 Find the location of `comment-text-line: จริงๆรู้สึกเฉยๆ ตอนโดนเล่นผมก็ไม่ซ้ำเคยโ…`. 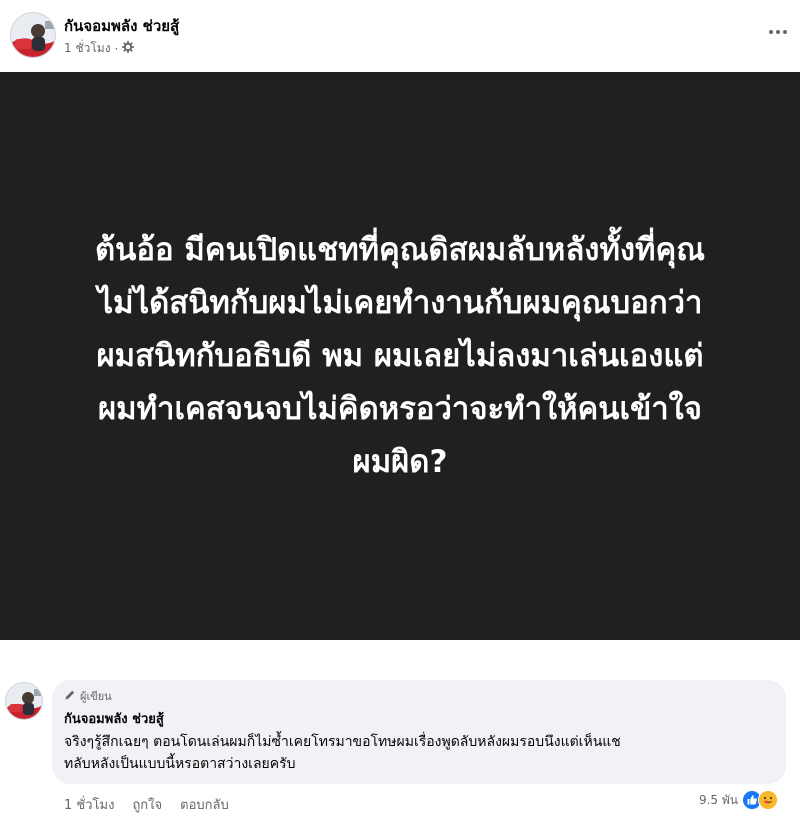

comment-text-line: จริงๆรู้สึกเฉยๆ ตอนโดนเล่นผมก็ไม่ซ้ำเคยโ… is located at coordinates (342, 742).